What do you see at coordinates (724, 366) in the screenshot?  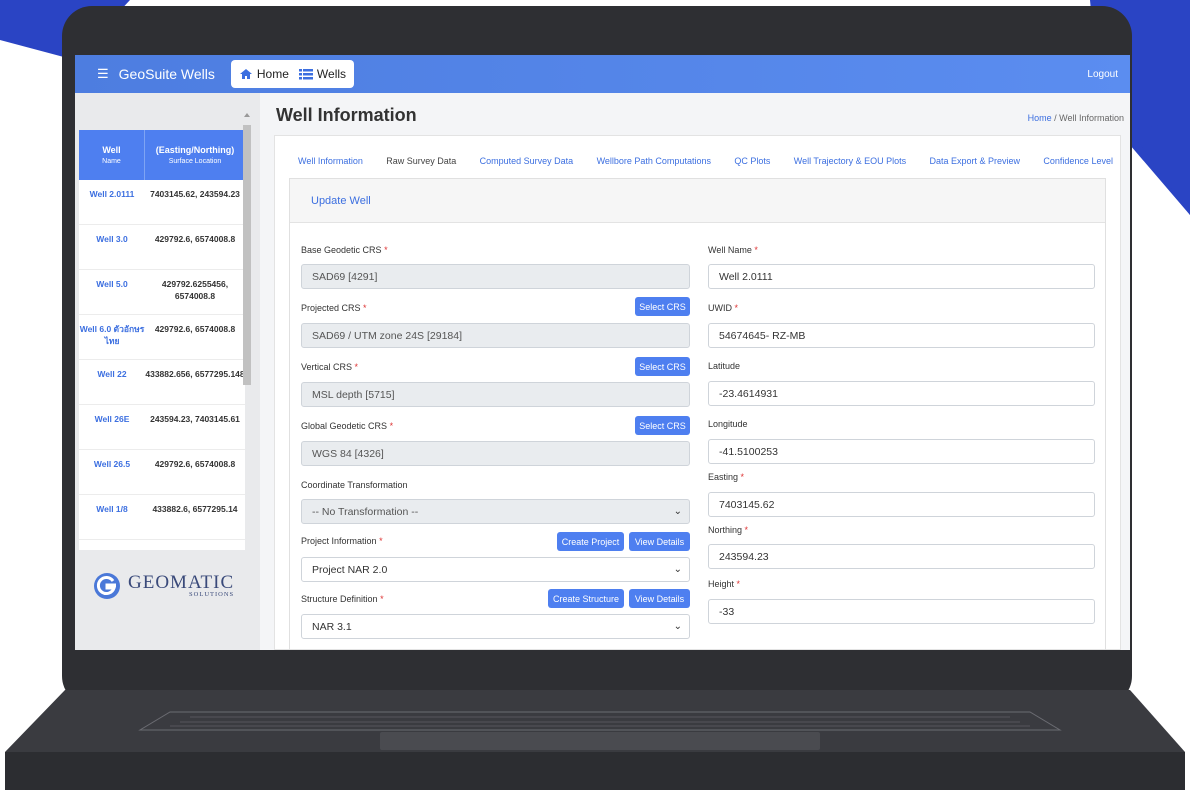 I see `latitude-label: Latitude` at bounding box center [724, 366].